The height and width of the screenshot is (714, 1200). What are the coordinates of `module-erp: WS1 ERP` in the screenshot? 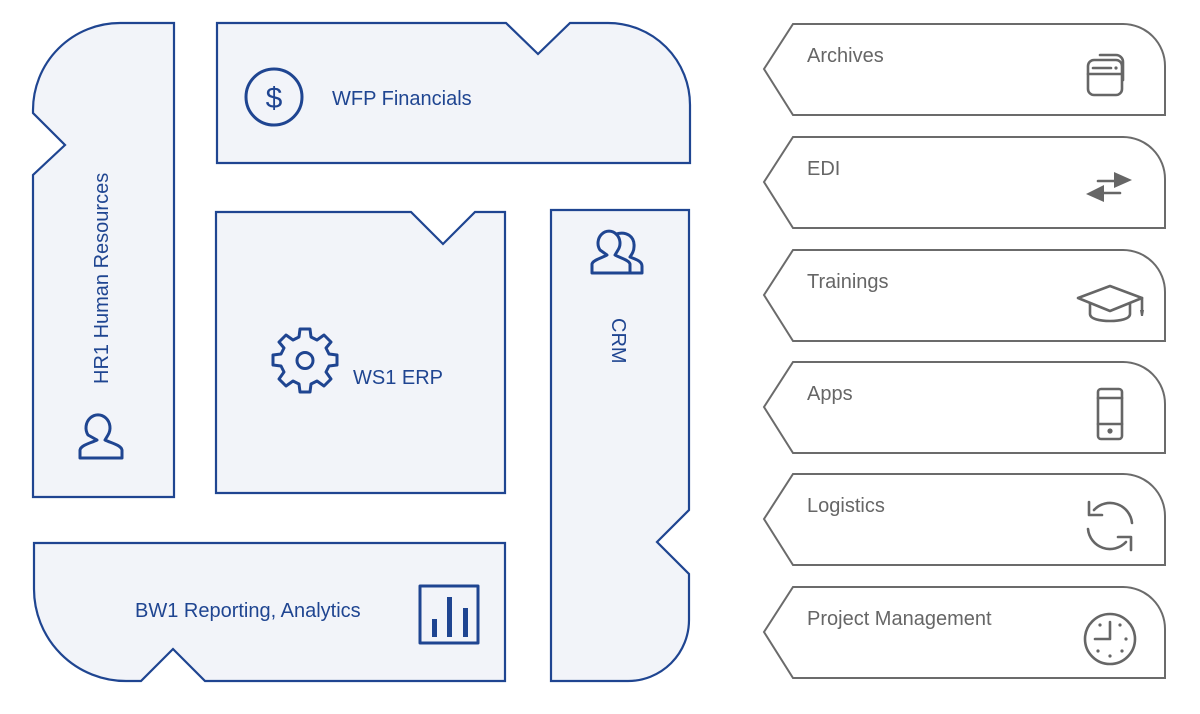 It's located at (360, 352).